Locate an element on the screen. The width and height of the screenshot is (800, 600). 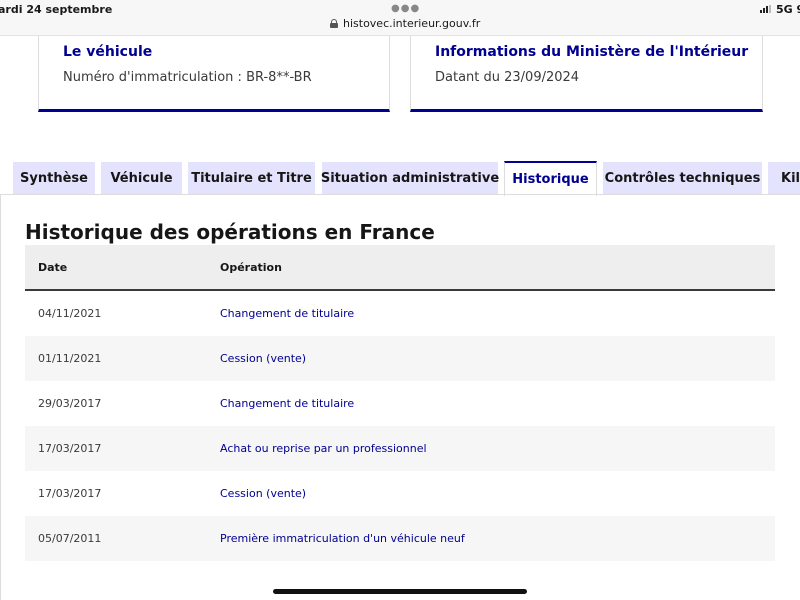
table-row: 01/11/2021 Cession (vente) is located at coordinates (400, 358).